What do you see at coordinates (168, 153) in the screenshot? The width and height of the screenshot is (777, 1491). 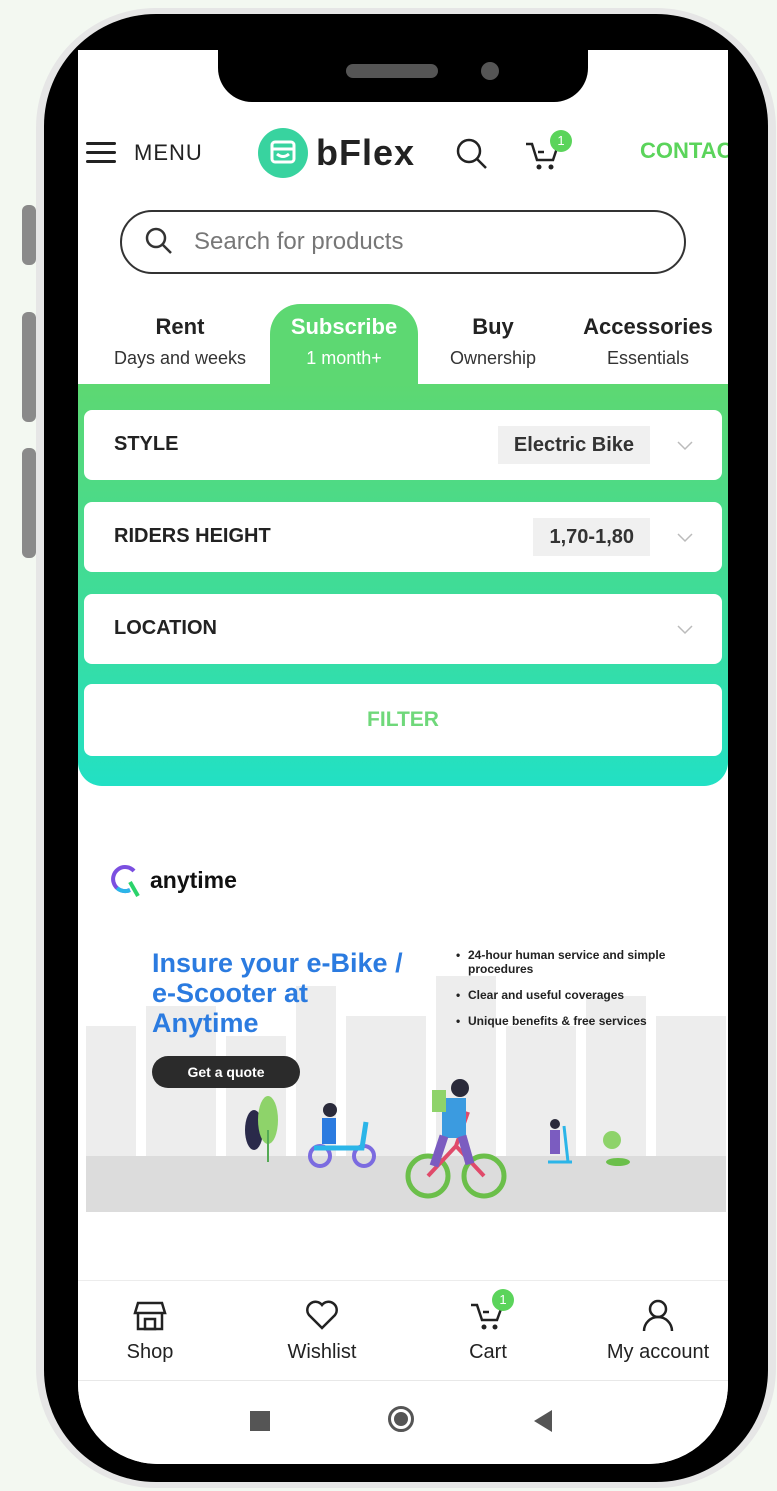 I see `menu-label: MENU` at bounding box center [168, 153].